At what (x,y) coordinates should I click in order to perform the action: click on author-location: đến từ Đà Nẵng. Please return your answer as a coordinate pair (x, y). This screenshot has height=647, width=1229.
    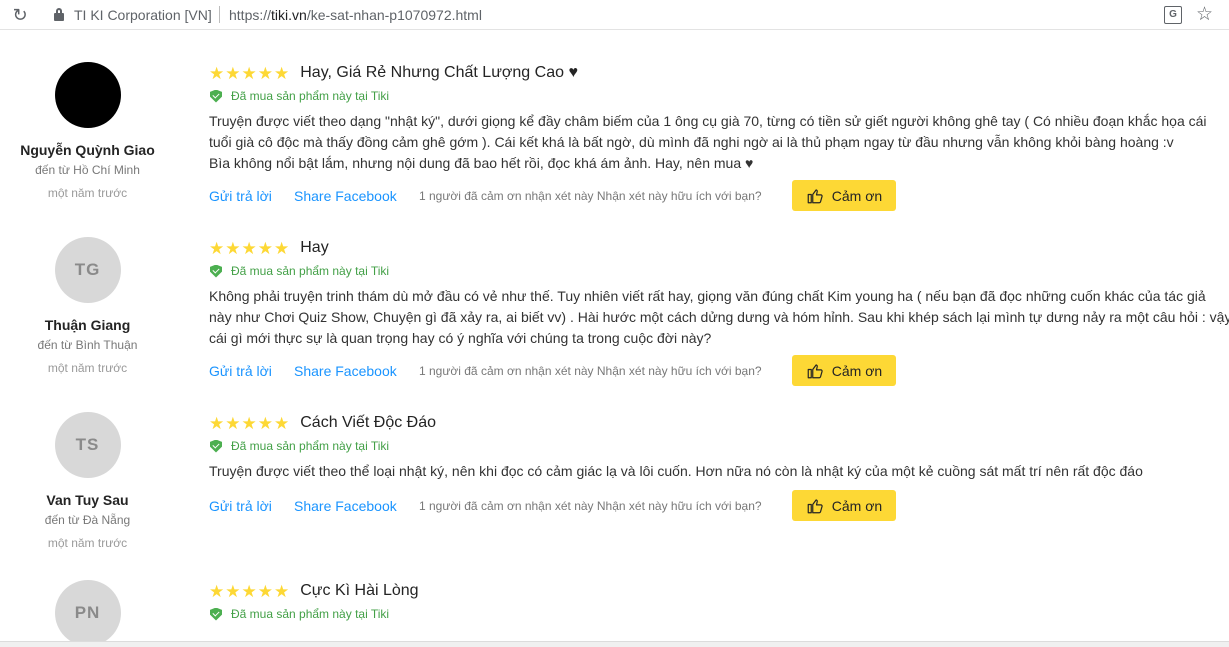
    Looking at the image, I should click on (87, 520).